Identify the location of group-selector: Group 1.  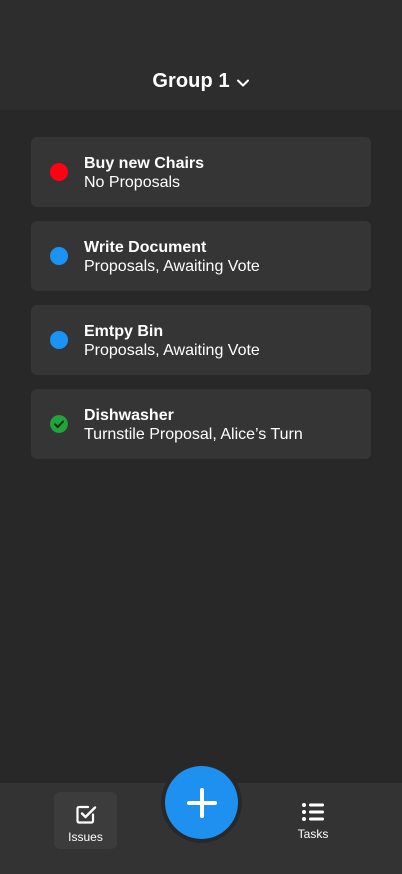
(201, 81).